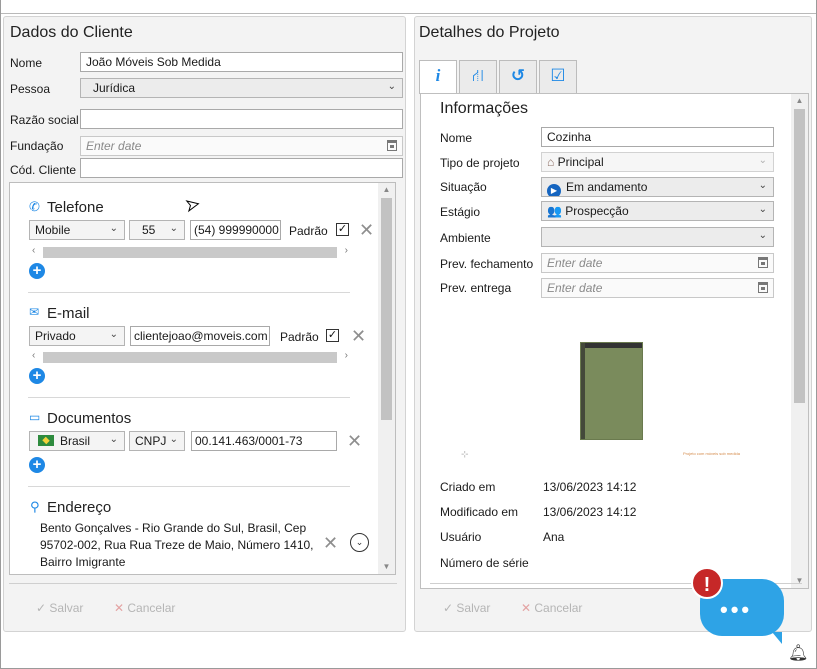  Describe the element at coordinates (657, 211) in the screenshot. I see `estagio-select: 👥 Prospecção ⌄` at that location.